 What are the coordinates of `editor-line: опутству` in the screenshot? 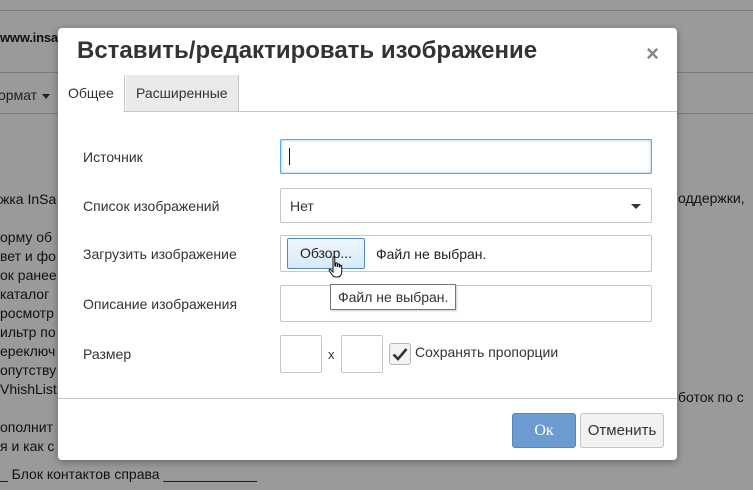 It's located at (28, 370).